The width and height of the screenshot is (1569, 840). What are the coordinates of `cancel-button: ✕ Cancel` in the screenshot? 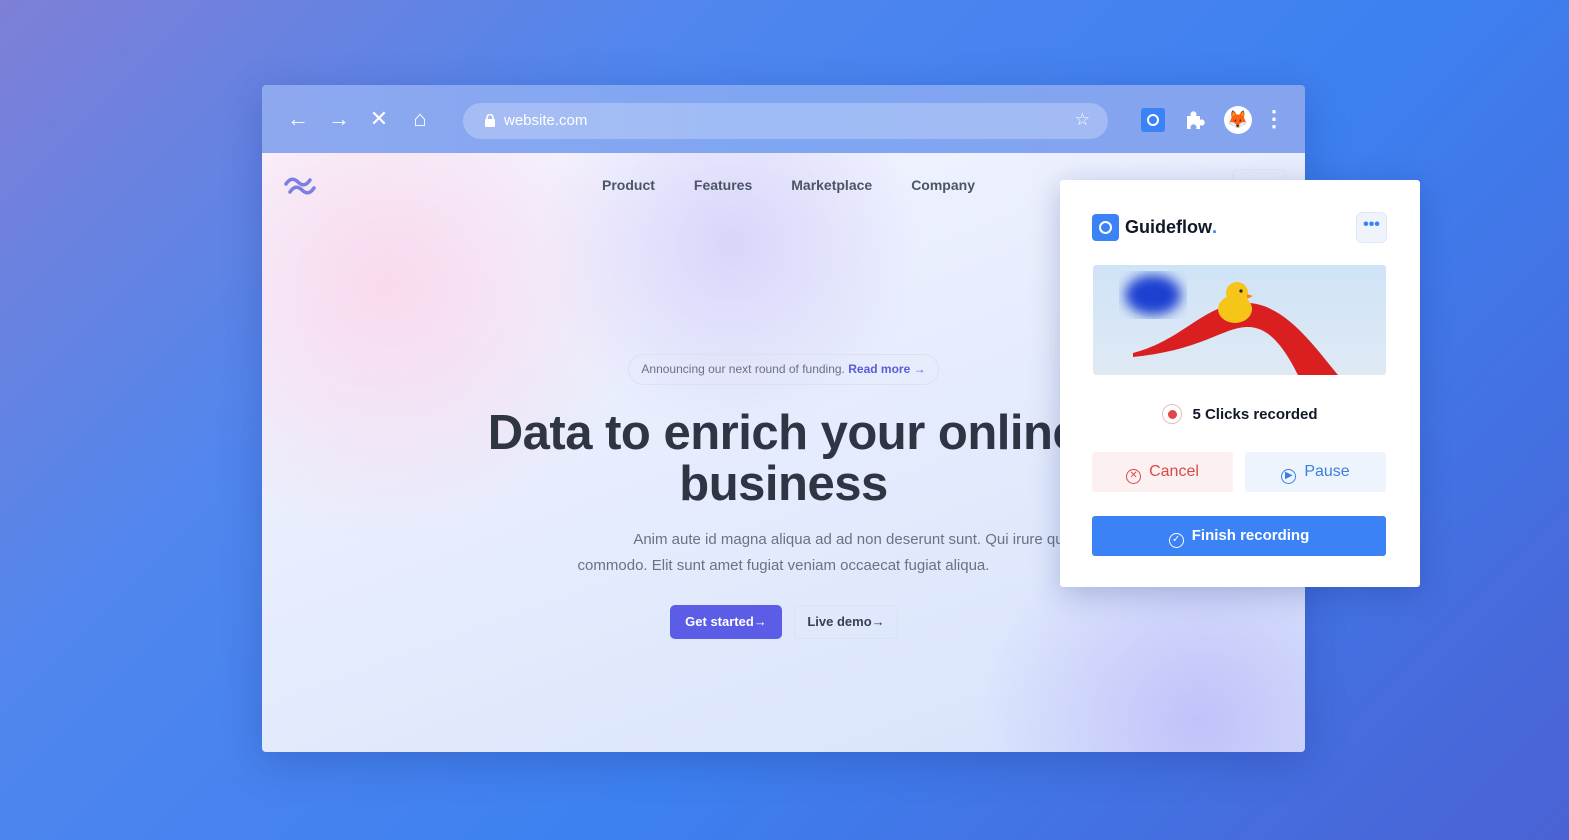 It's located at (1162, 472).